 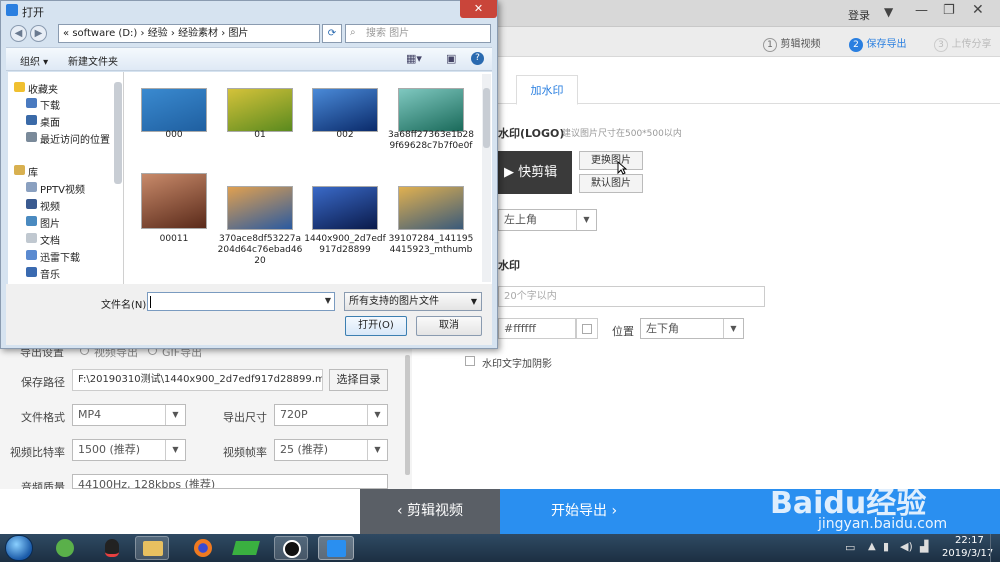 I want to click on nav-favorites: 收藏夹, so click(x=36, y=88).